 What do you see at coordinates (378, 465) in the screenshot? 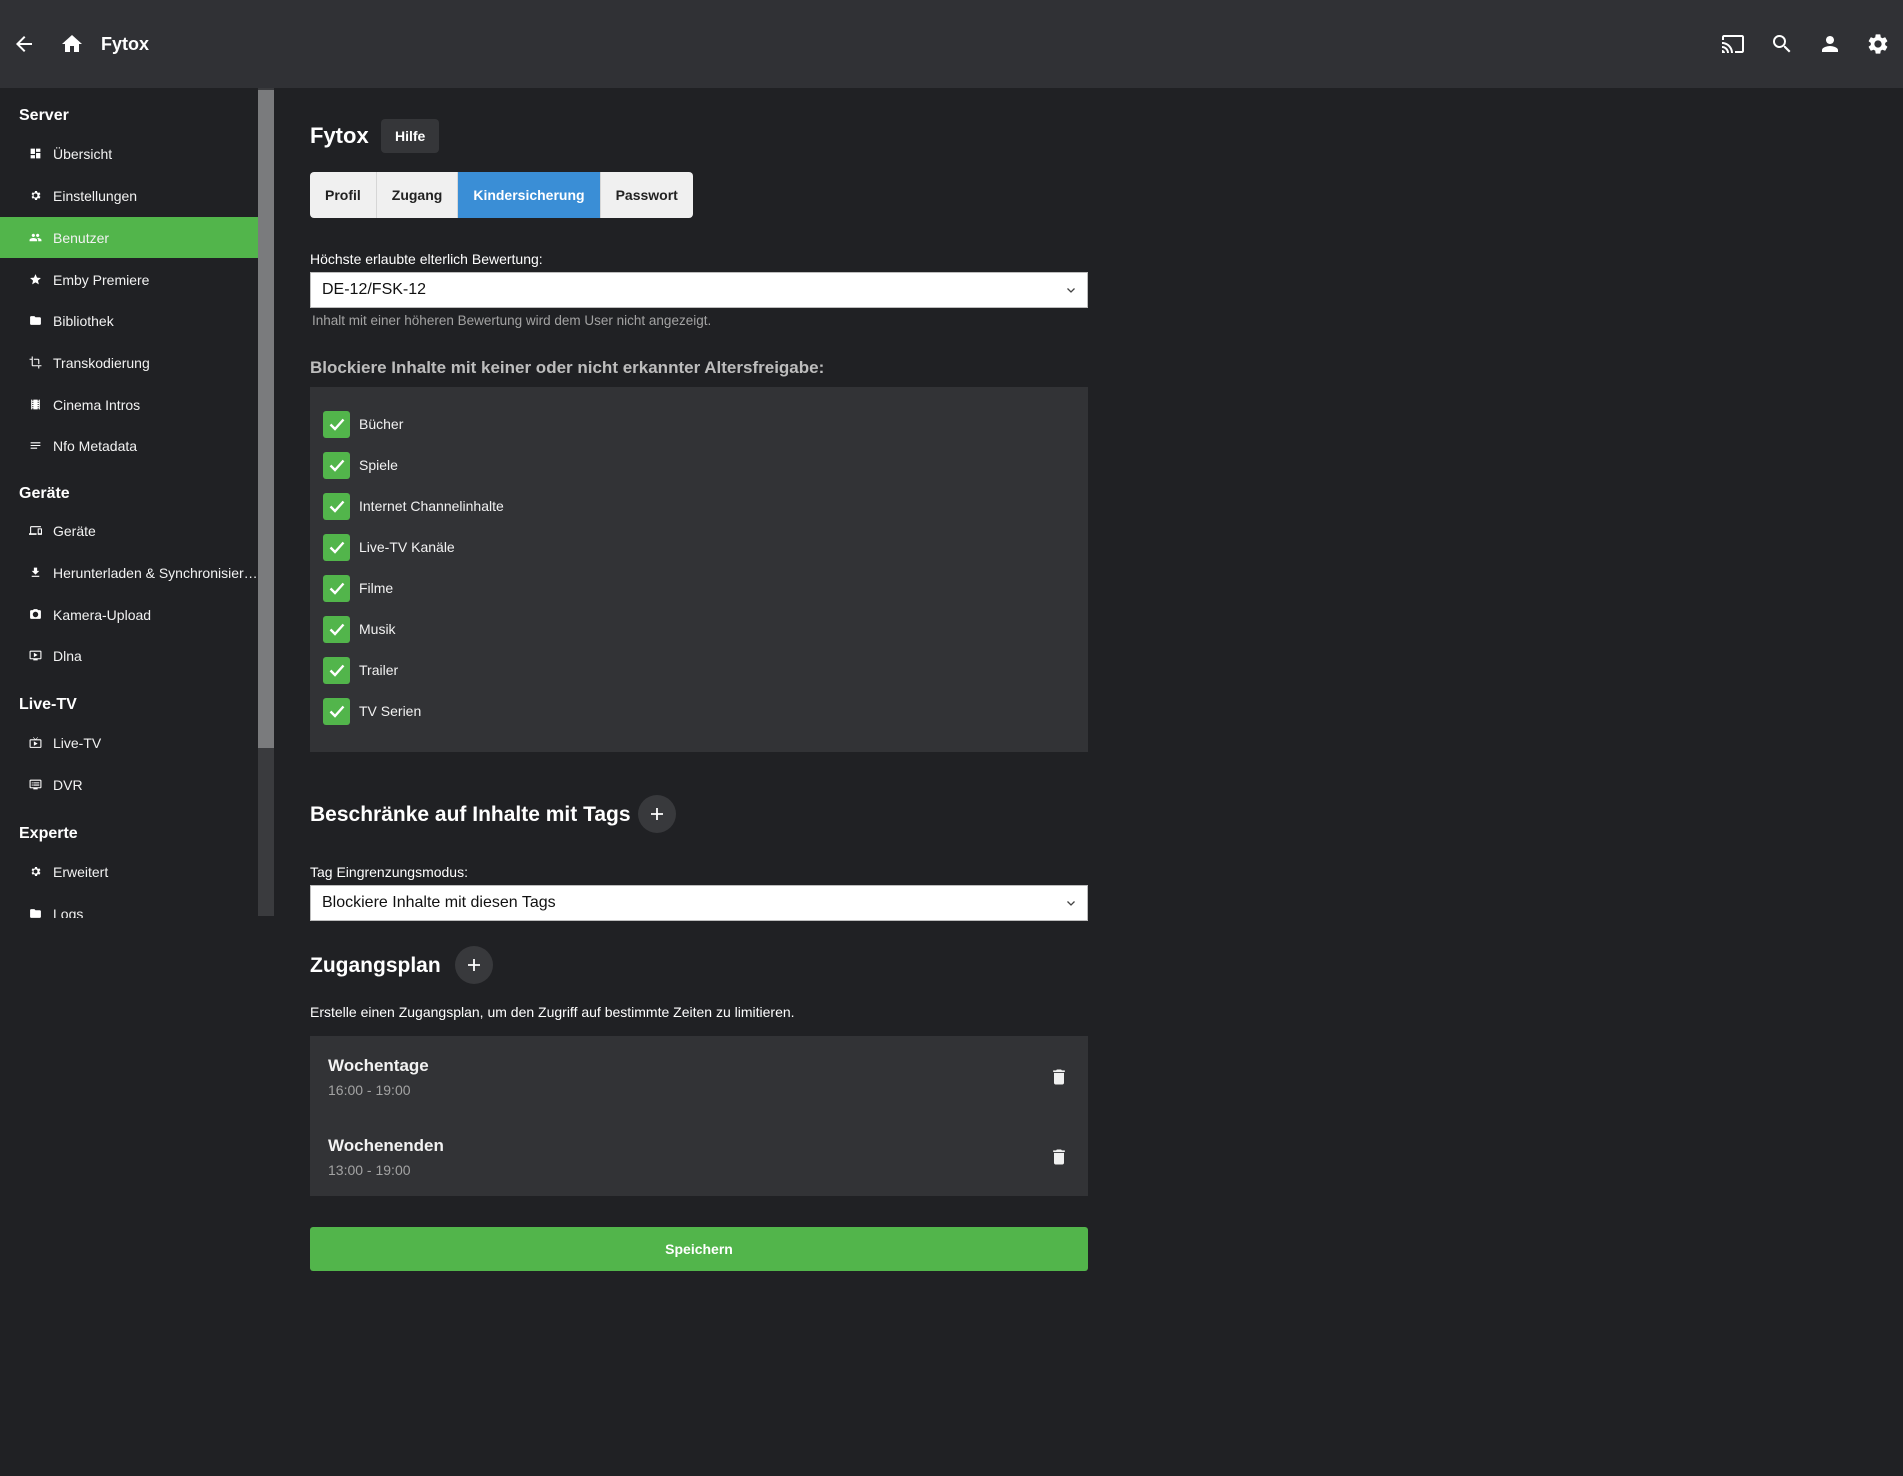
I see `checkbox-label: Spiele` at bounding box center [378, 465].